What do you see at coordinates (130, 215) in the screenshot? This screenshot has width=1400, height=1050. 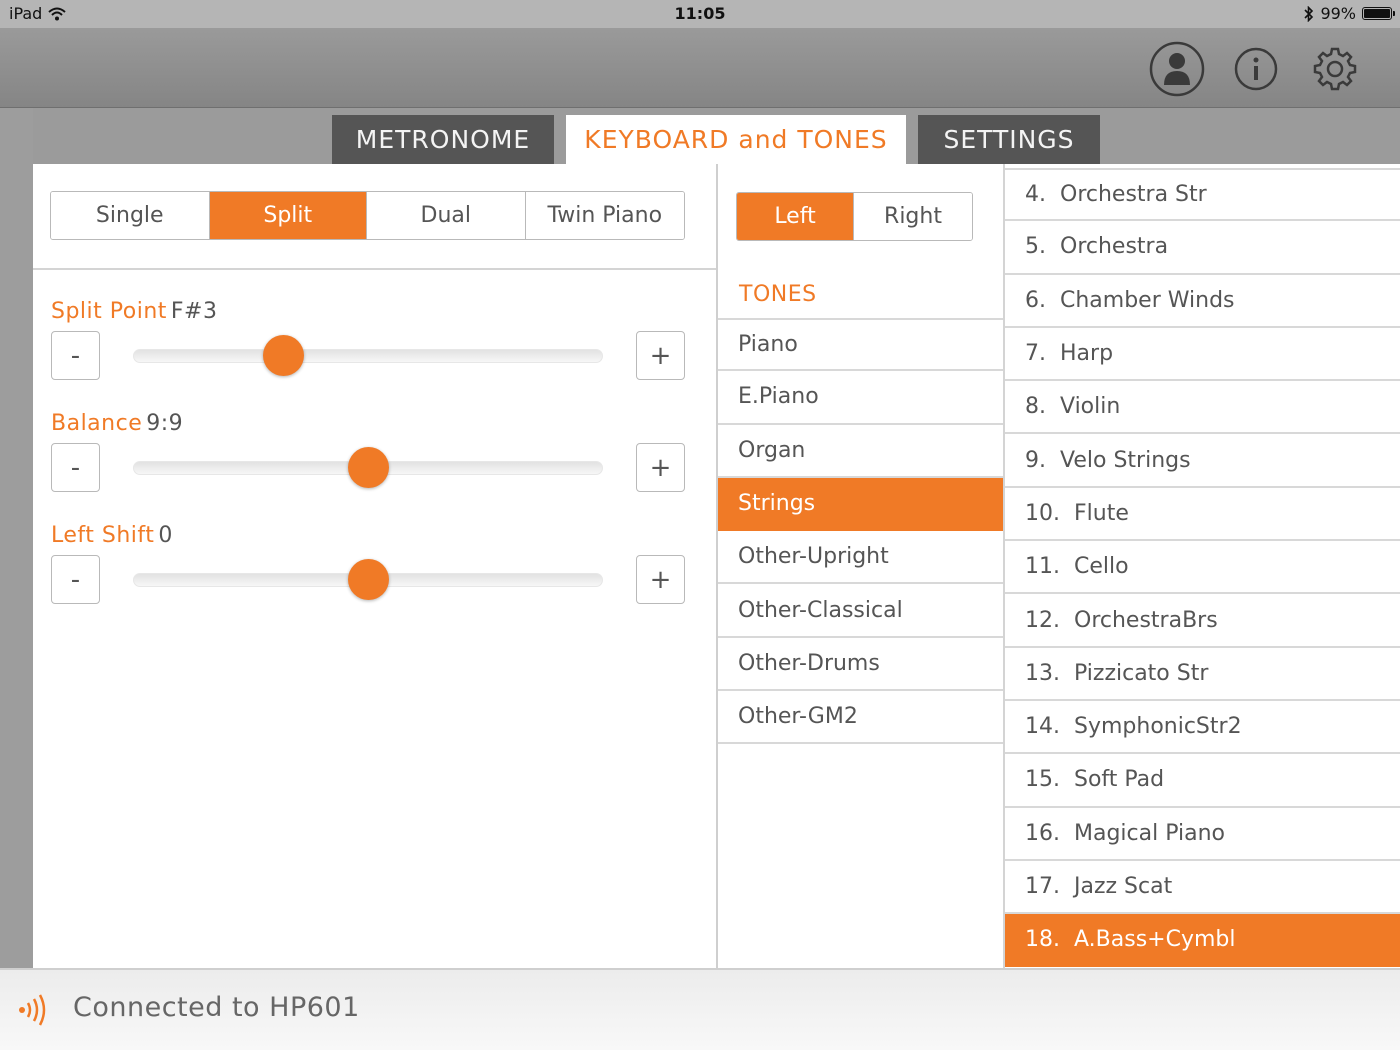 I see `mode-single-button: Single` at bounding box center [130, 215].